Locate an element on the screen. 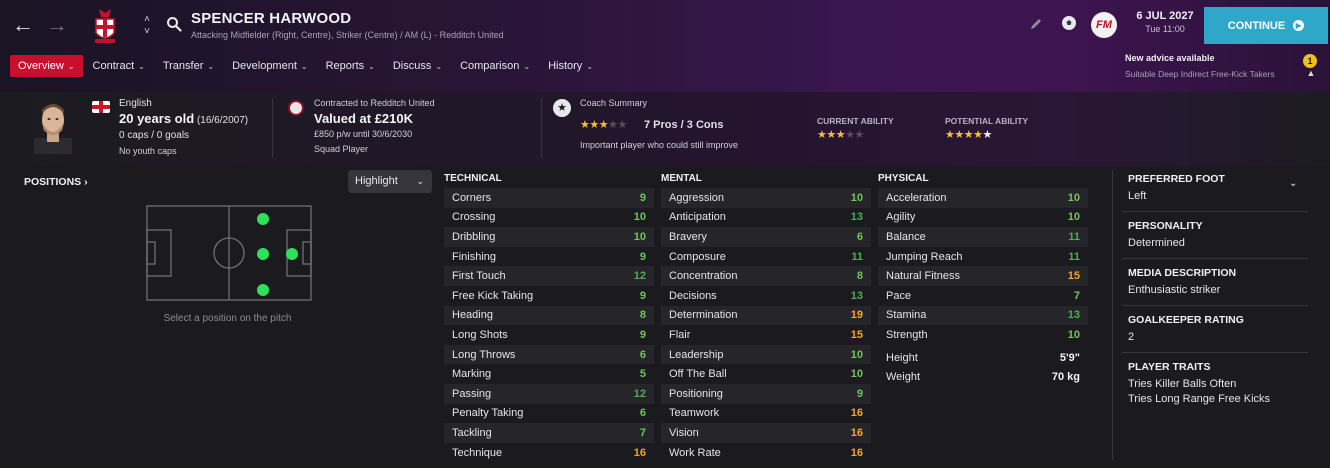 Image resolution: width=1330 pixels, height=468 pixels. attribute-row: Free Kick Taking 9 is located at coordinates (549, 296).